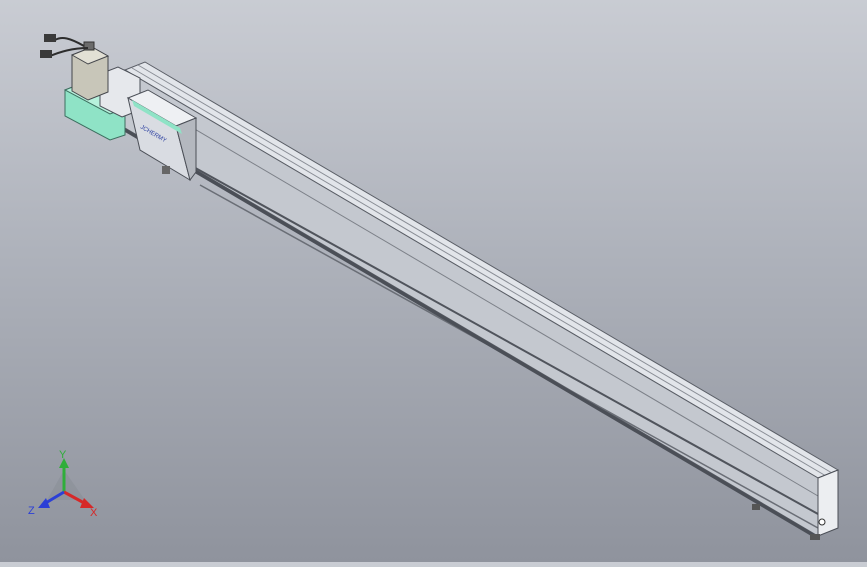 The height and width of the screenshot is (567, 867). Describe the element at coordinates (828, 503) in the screenshot. I see `rail-end-cap` at that location.